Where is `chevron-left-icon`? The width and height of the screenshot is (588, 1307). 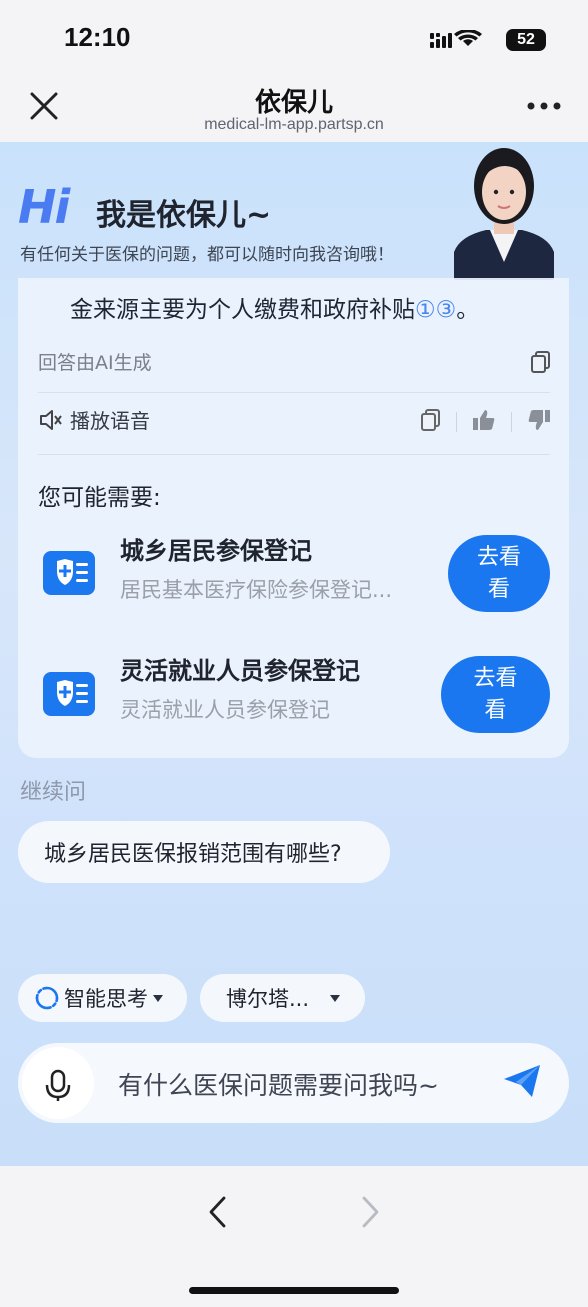
chevron-left-icon is located at coordinates (217, 1212).